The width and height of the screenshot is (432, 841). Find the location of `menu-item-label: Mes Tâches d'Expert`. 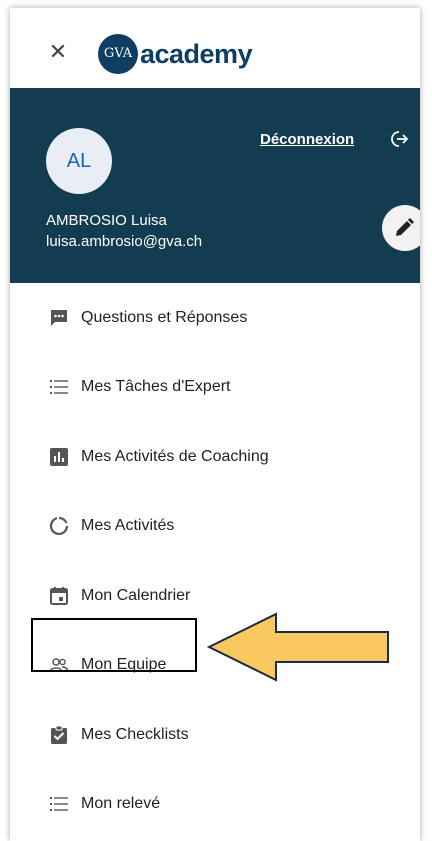

menu-item-label: Mes Tâches d'Expert is located at coordinates (156, 387).